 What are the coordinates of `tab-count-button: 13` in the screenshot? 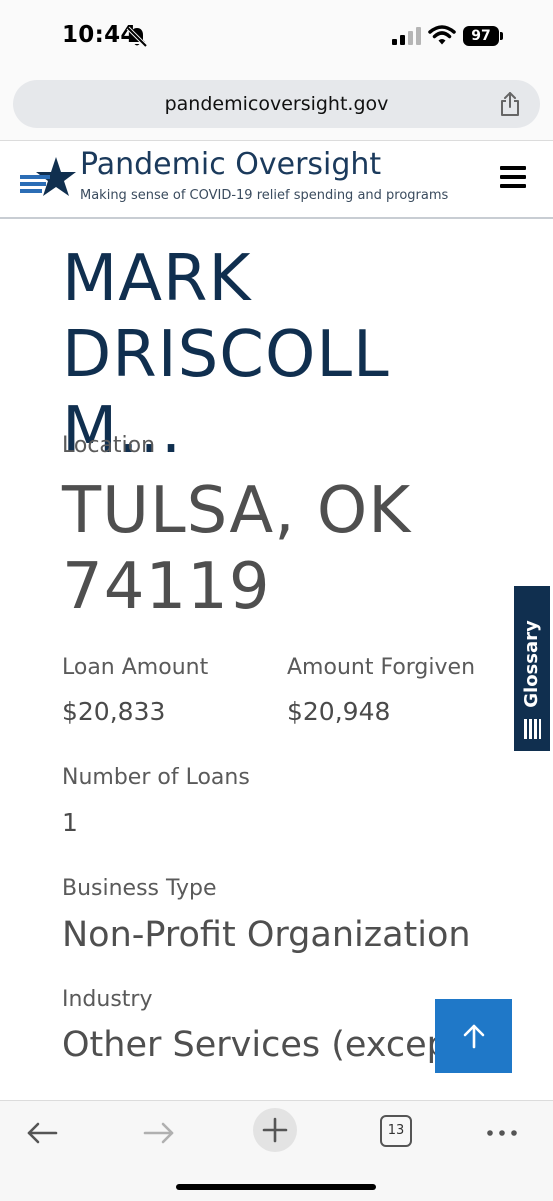 It's located at (396, 1131).